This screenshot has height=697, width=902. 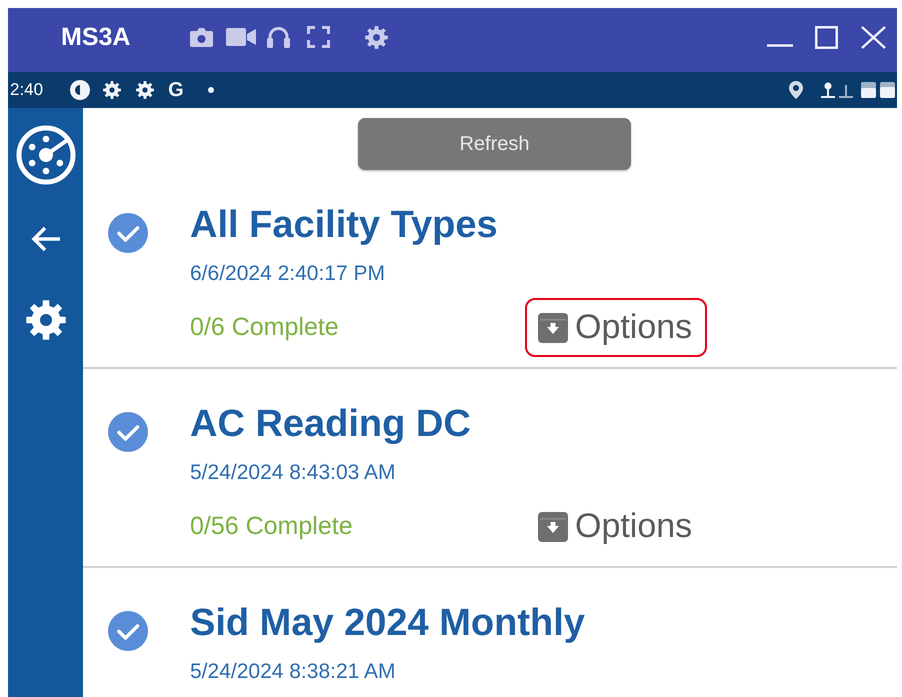 What do you see at coordinates (202, 37) in the screenshot?
I see `camera-icon` at bounding box center [202, 37].